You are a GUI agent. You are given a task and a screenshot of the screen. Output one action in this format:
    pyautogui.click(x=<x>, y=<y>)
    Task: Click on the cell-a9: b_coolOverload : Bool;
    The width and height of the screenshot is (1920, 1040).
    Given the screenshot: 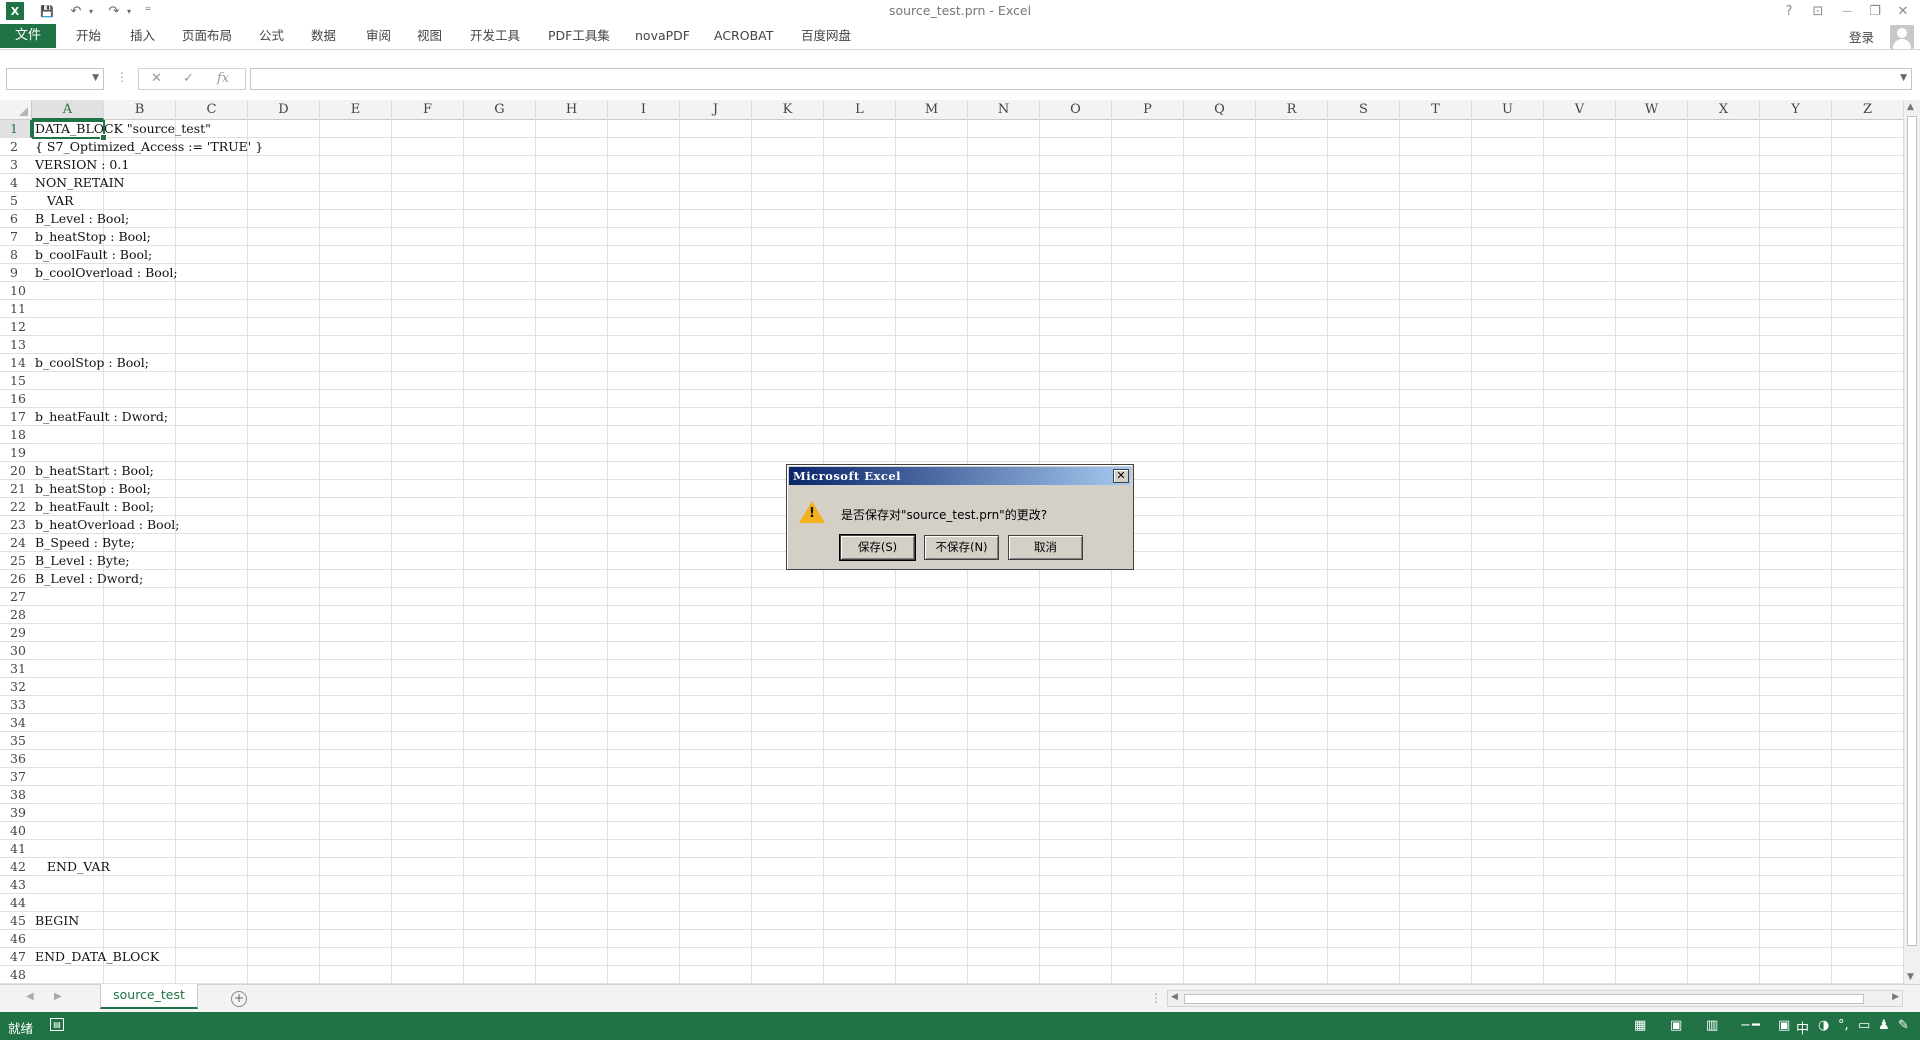 What is the action you would take?
    pyautogui.click(x=106, y=273)
    